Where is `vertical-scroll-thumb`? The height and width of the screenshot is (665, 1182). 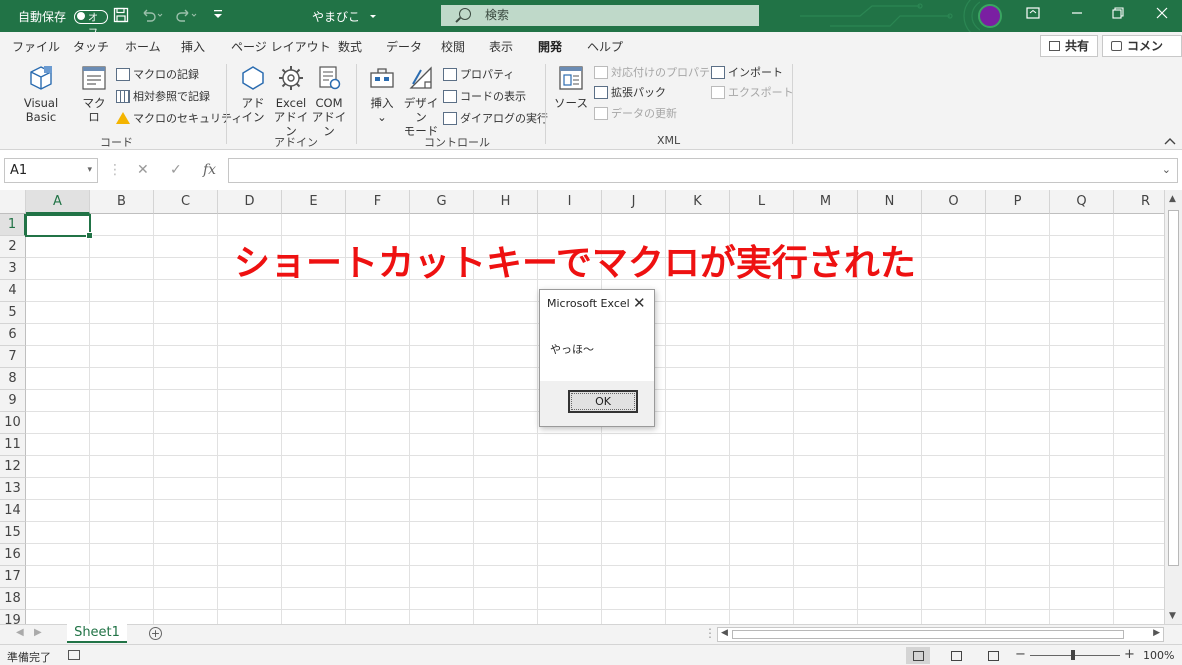 vertical-scroll-thumb is located at coordinates (1173, 388).